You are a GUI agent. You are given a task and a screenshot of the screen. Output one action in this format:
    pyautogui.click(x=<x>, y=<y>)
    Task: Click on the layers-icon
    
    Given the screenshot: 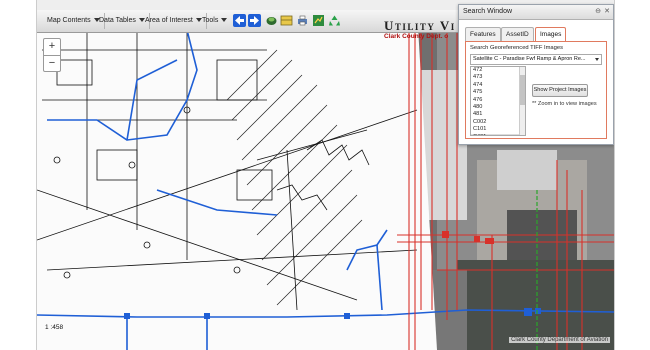 What is the action you would take?
    pyautogui.click(x=271, y=20)
    